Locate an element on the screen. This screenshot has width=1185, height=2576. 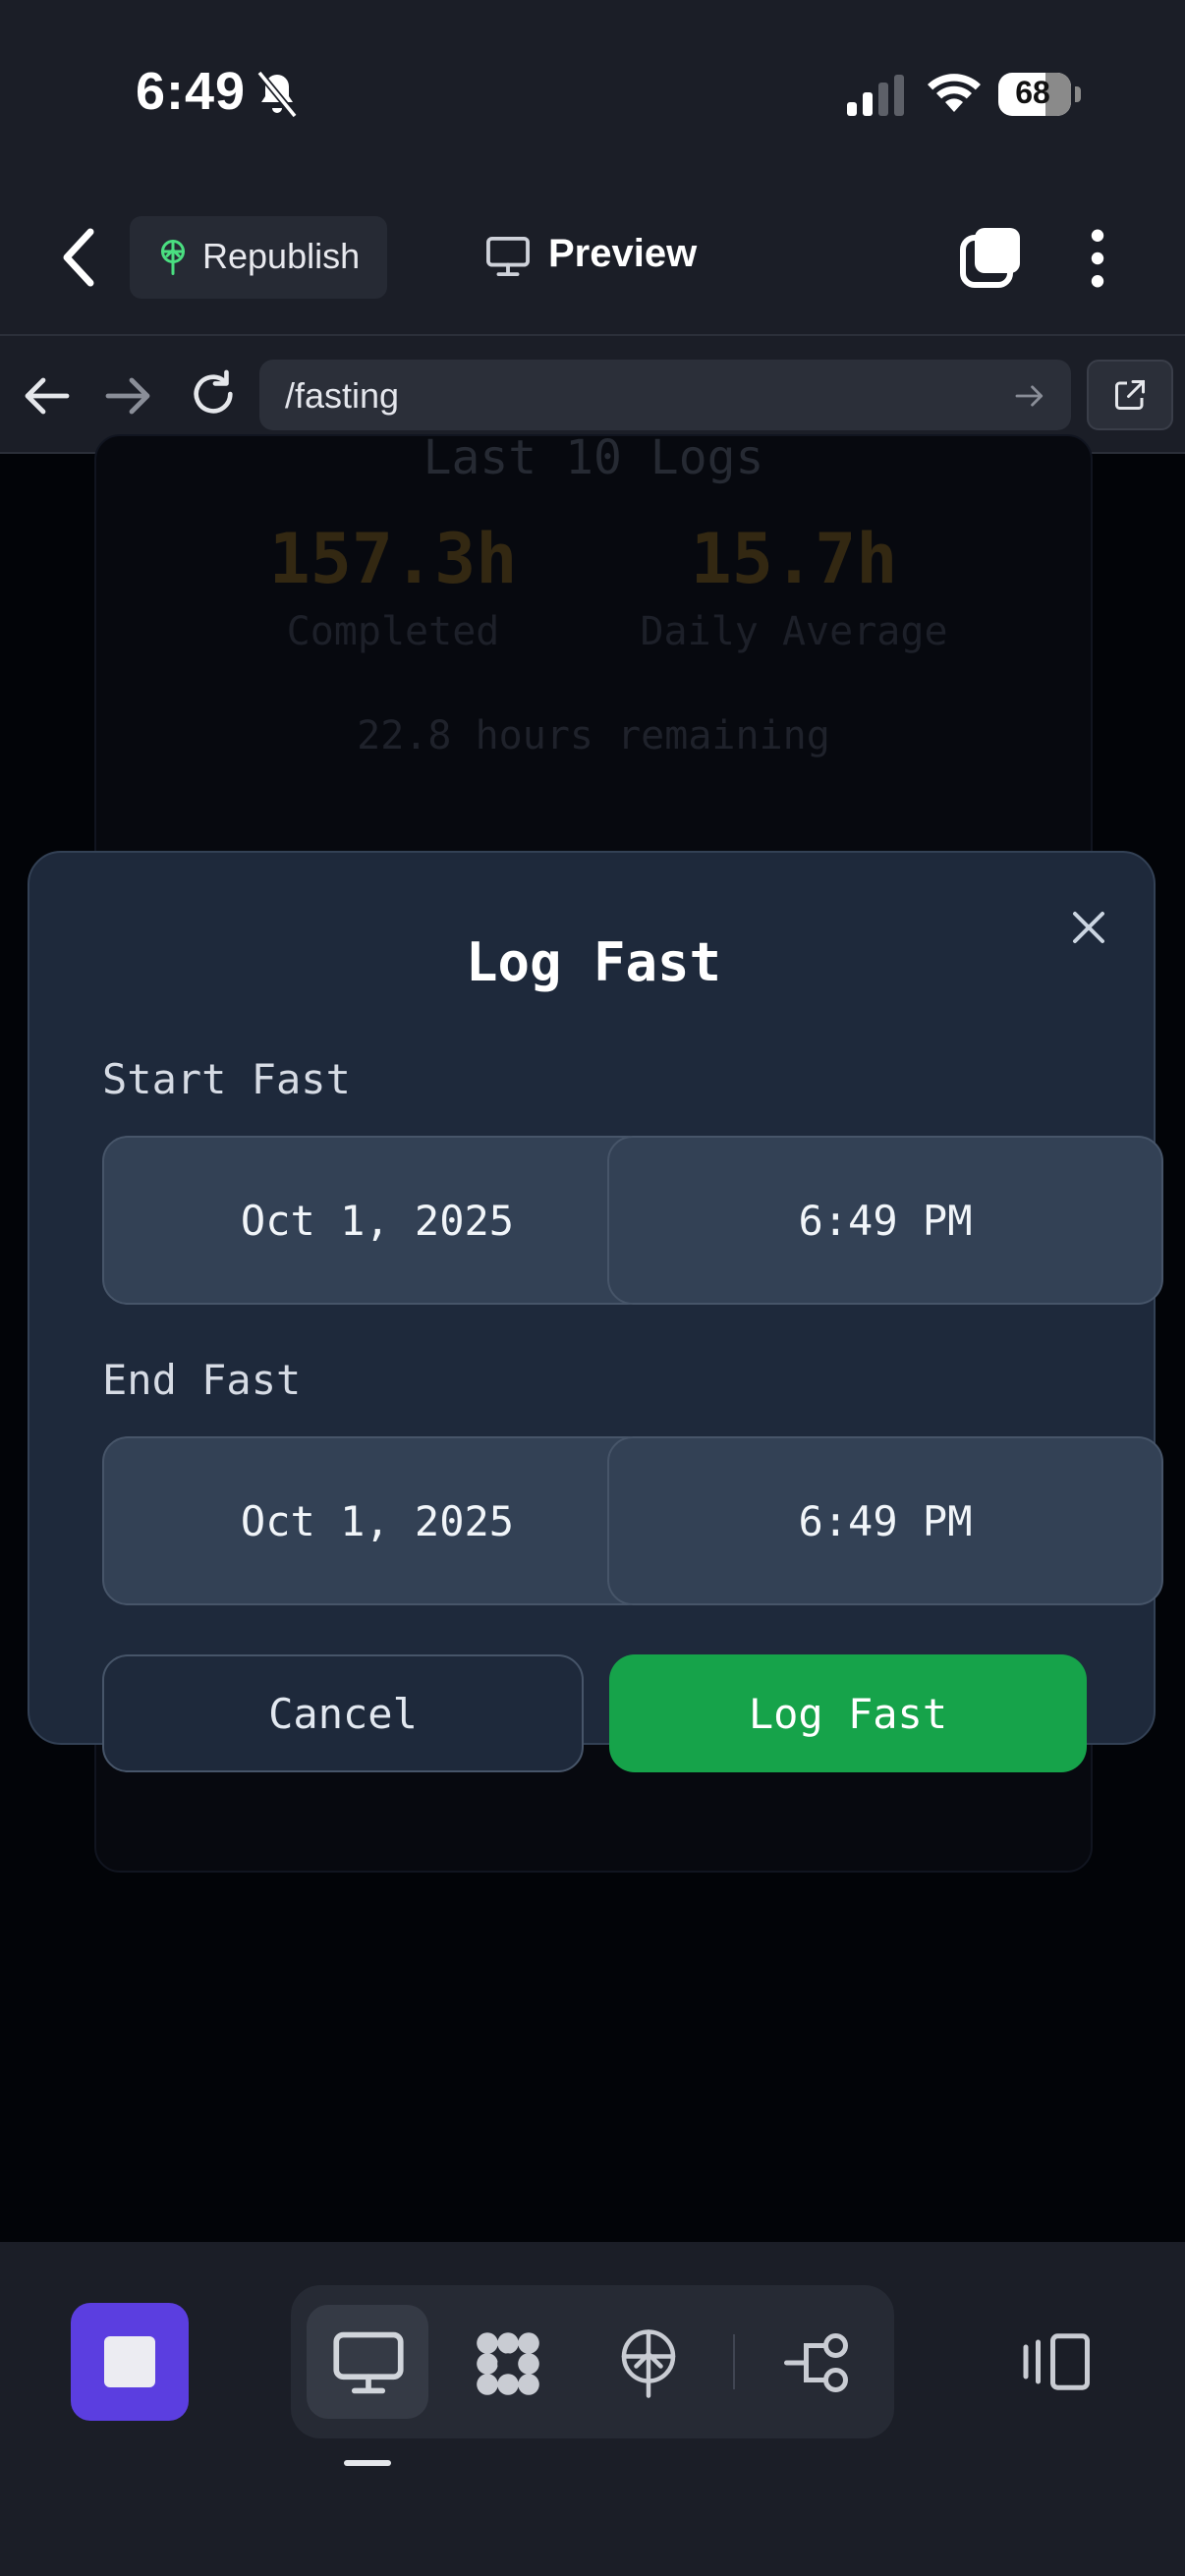
completed-label: Completed is located at coordinates (393, 631).